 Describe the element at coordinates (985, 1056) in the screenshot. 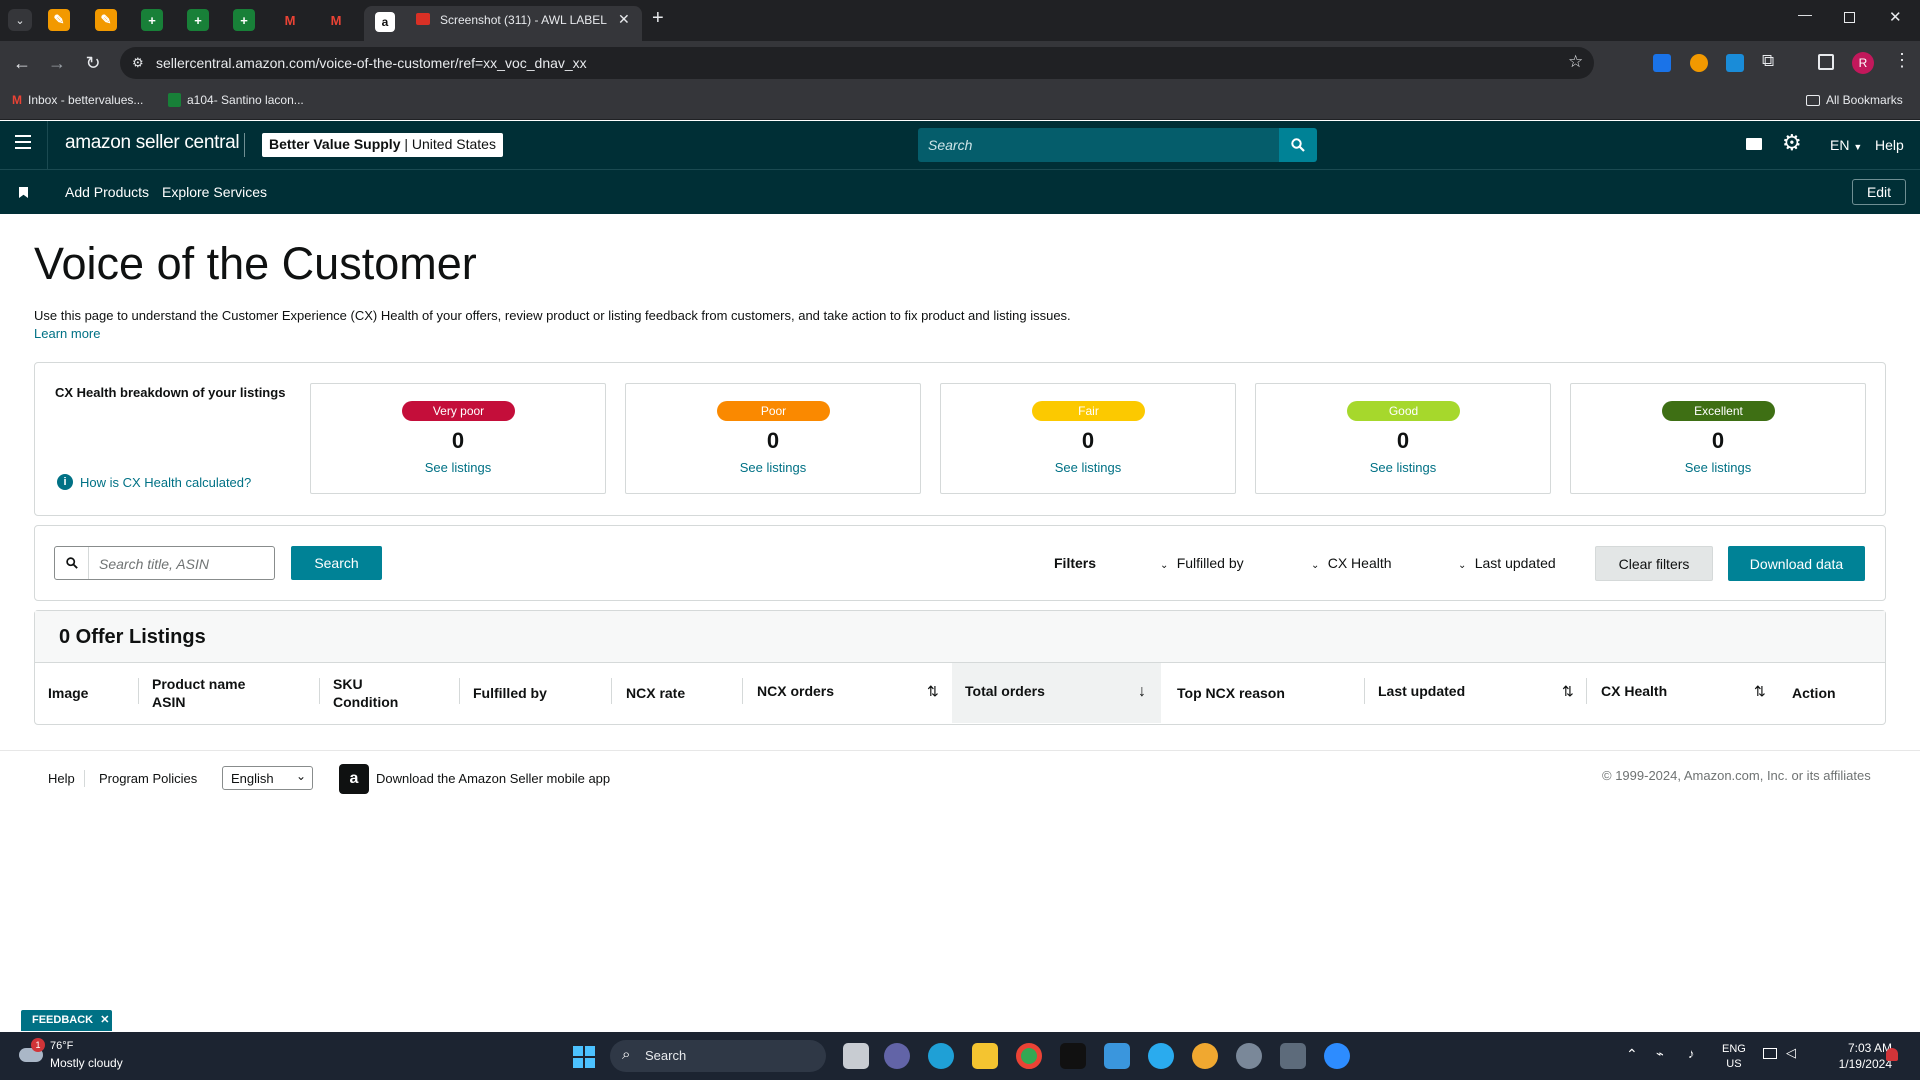

I see `file-explorer-icon` at that location.